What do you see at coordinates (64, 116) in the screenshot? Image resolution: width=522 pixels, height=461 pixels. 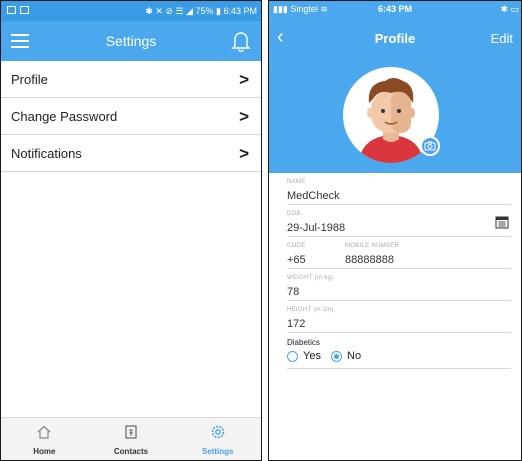 I see `menu-item-label: Change Password` at bounding box center [64, 116].